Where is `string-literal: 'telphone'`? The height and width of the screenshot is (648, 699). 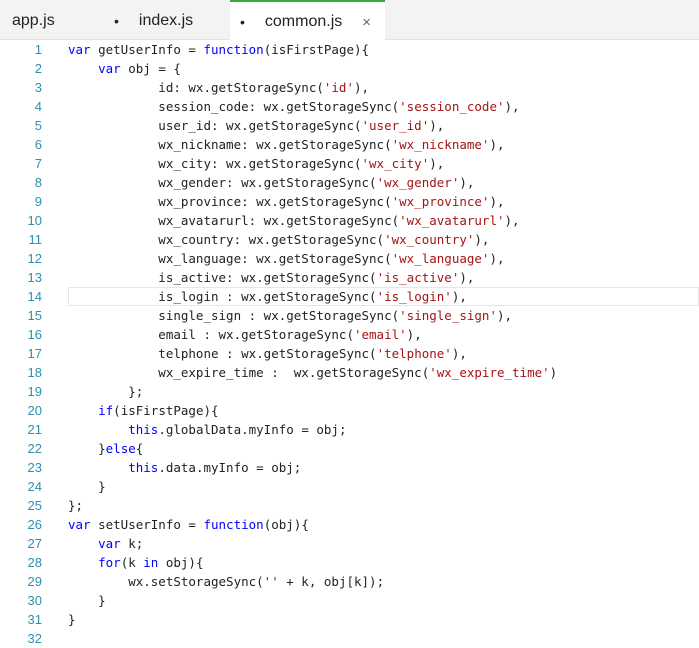 string-literal: 'telphone' is located at coordinates (414, 353).